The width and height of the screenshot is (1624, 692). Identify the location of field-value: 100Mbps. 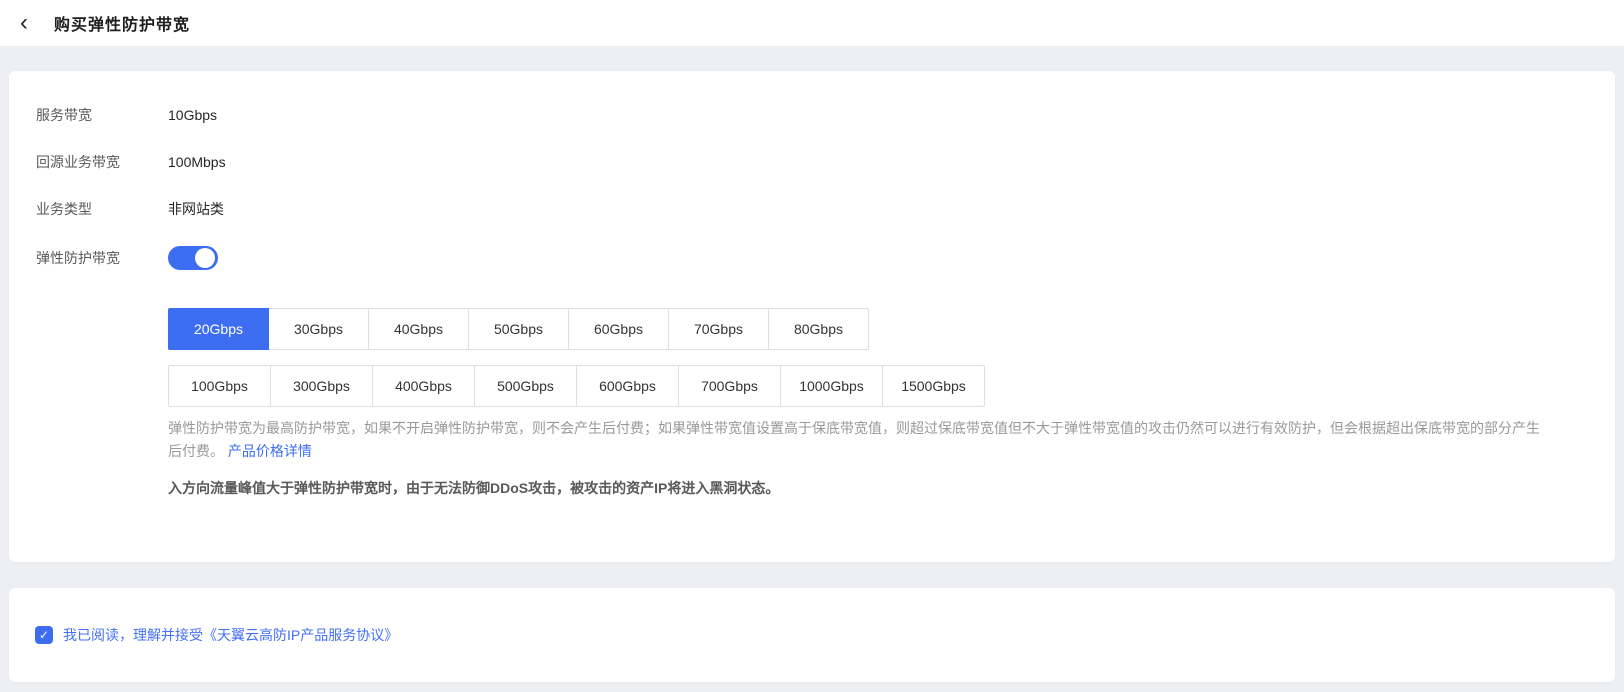
(197, 162).